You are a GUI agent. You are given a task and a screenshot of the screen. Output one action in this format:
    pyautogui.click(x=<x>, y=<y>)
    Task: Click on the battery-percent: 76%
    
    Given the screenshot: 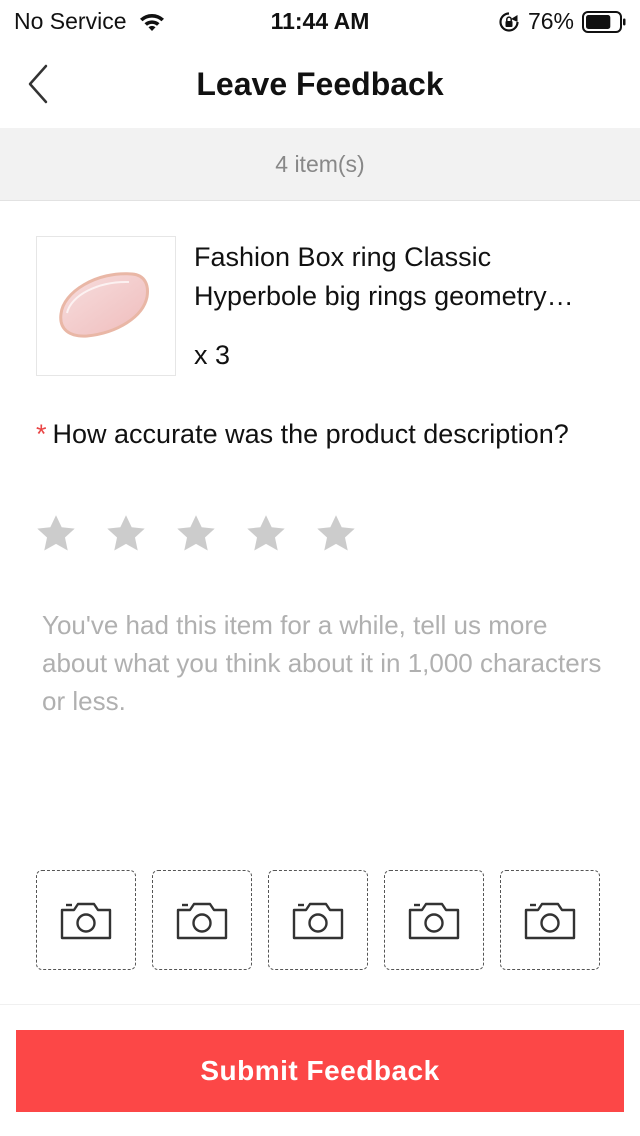 What is the action you would take?
    pyautogui.click(x=550, y=21)
    